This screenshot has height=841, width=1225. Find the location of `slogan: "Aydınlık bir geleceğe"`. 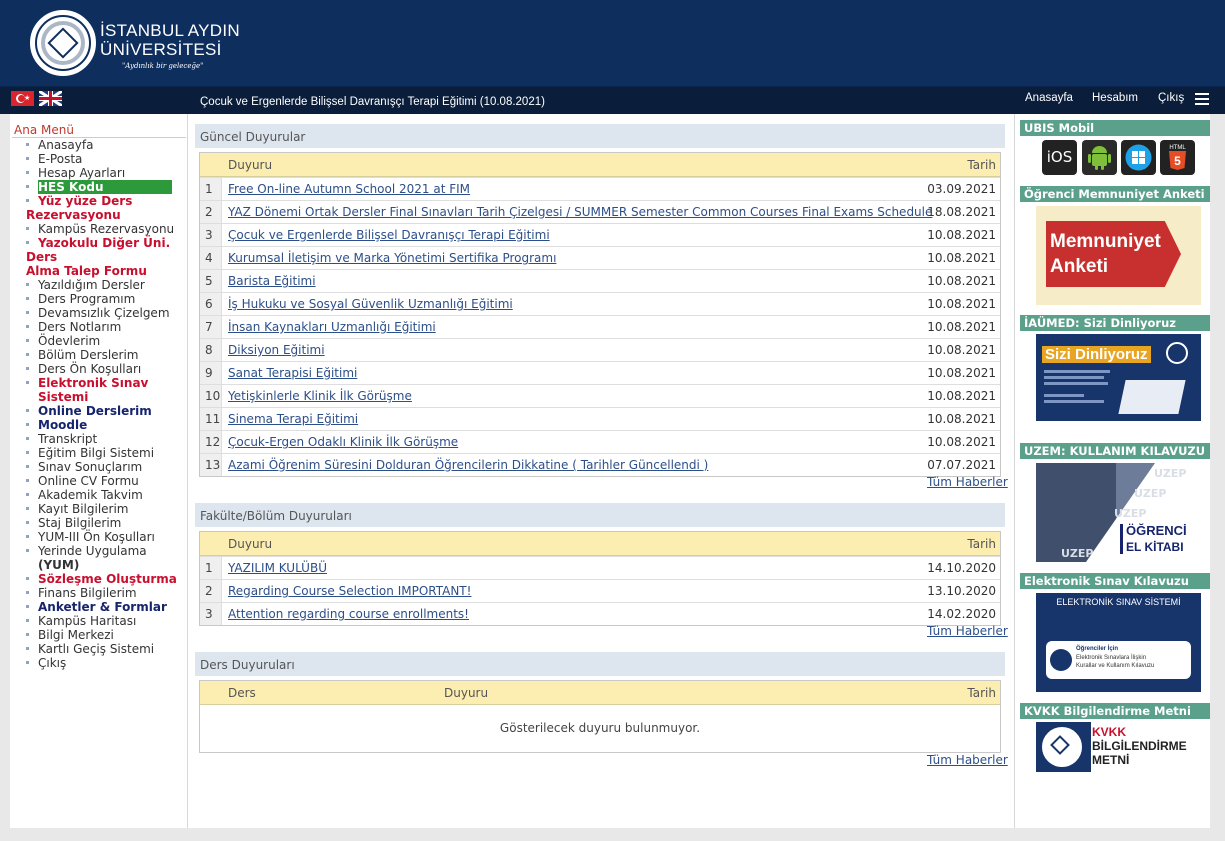

slogan: "Aydınlık bir geleceğe" is located at coordinates (163, 66).